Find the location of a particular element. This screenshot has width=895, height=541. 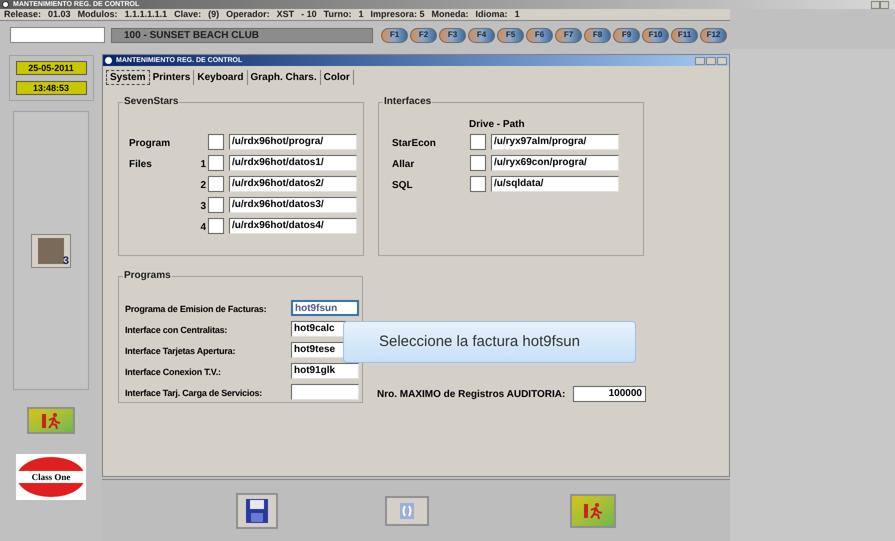

function-key: F6 is located at coordinates (539, 35).